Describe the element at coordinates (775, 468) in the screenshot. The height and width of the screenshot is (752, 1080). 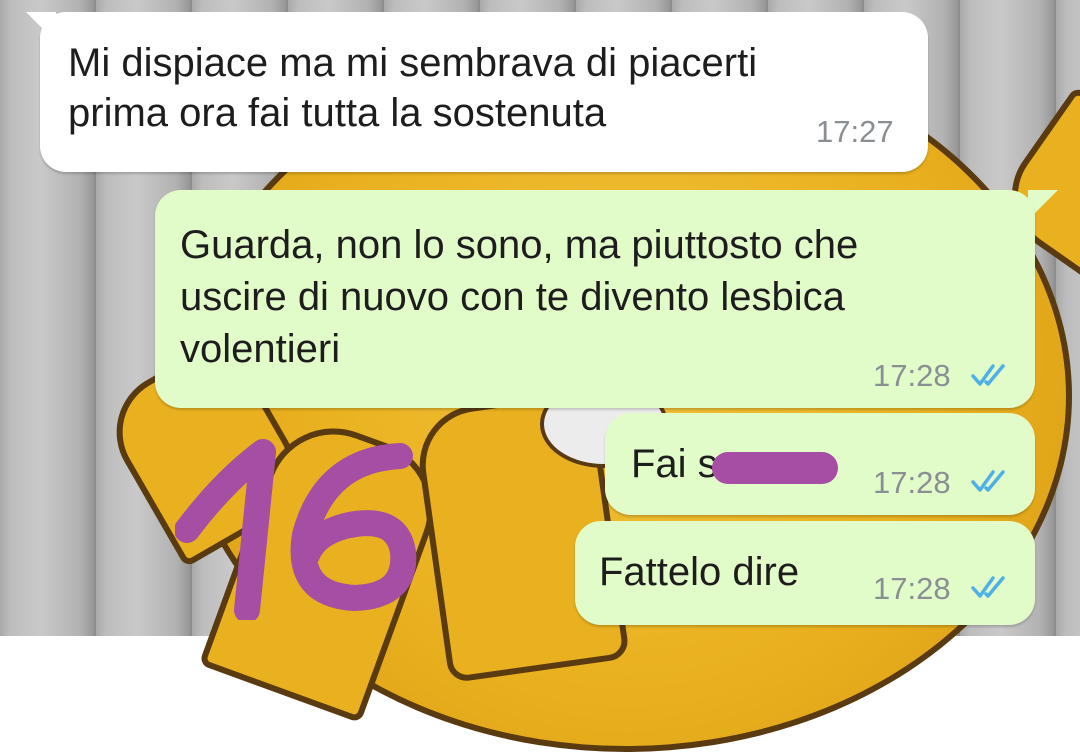
I see `redaction-mark` at that location.